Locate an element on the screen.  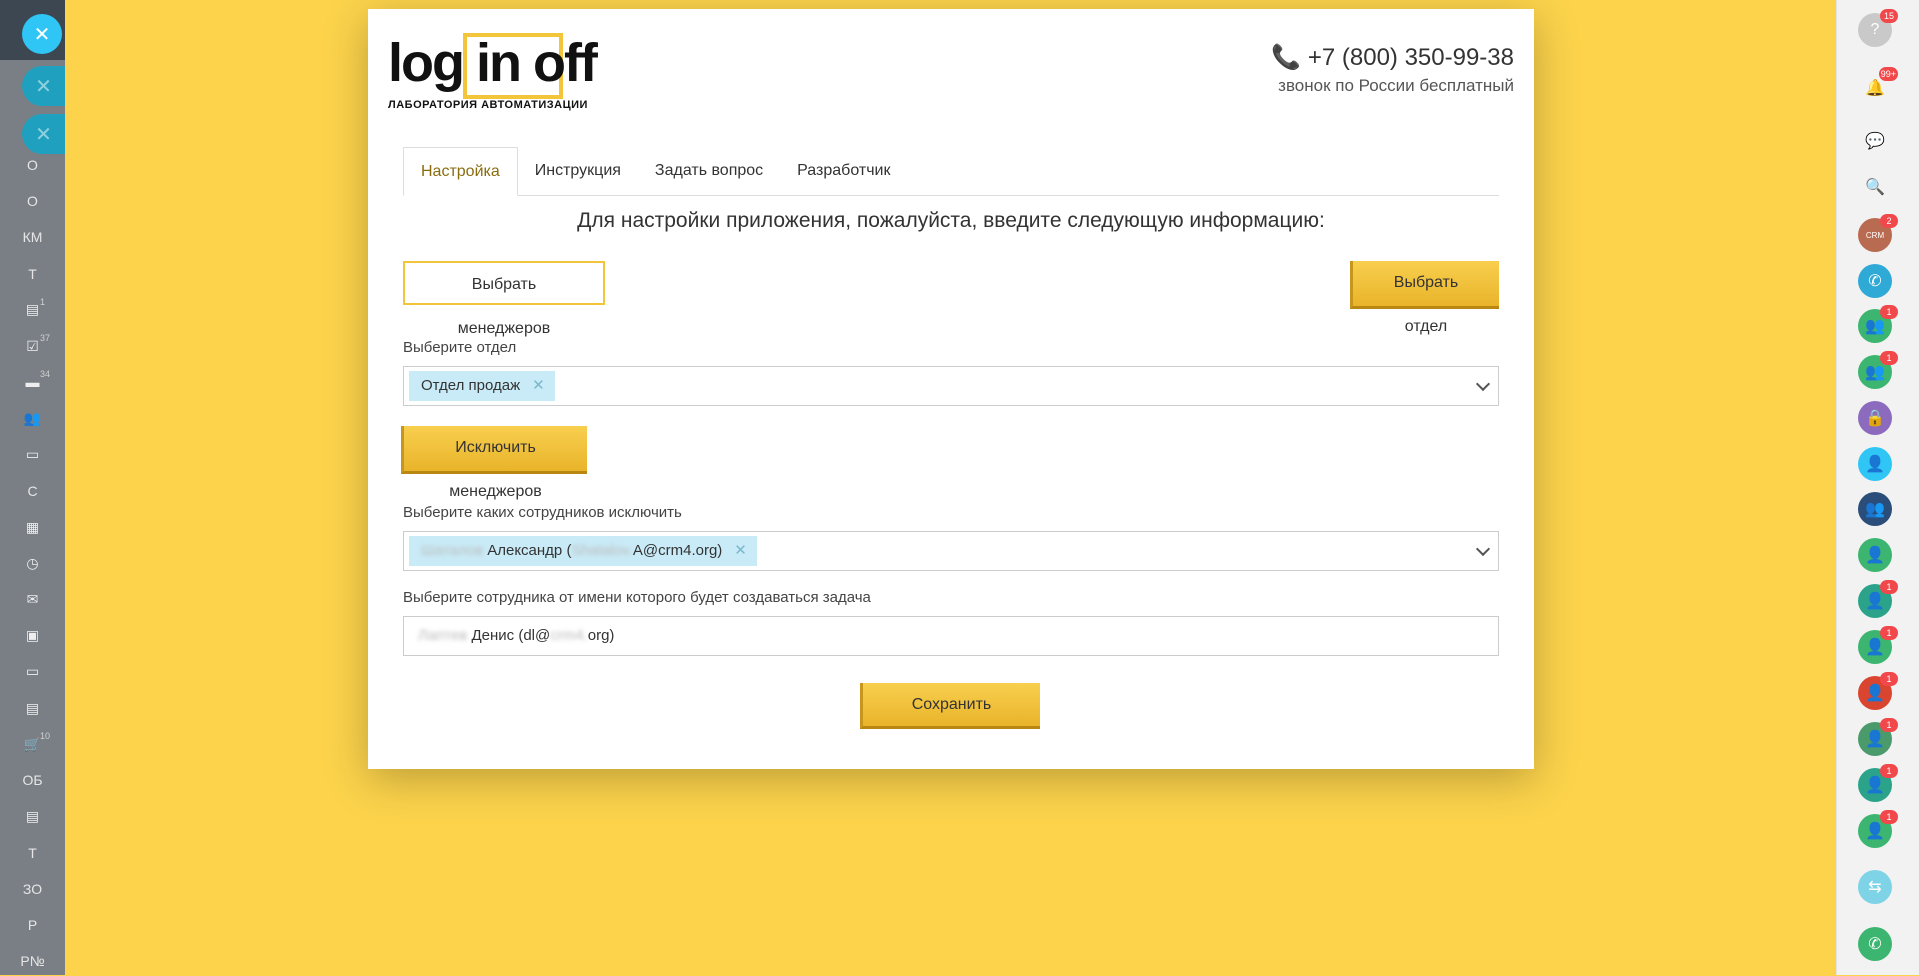
left-menu-item-label: О is located at coordinates (32, 165).